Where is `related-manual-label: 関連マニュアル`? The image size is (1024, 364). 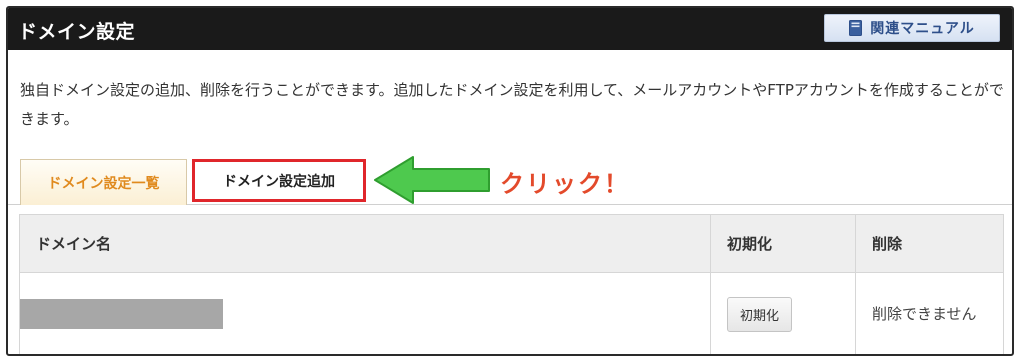 related-manual-label: 関連マニュアル is located at coordinates (922, 29).